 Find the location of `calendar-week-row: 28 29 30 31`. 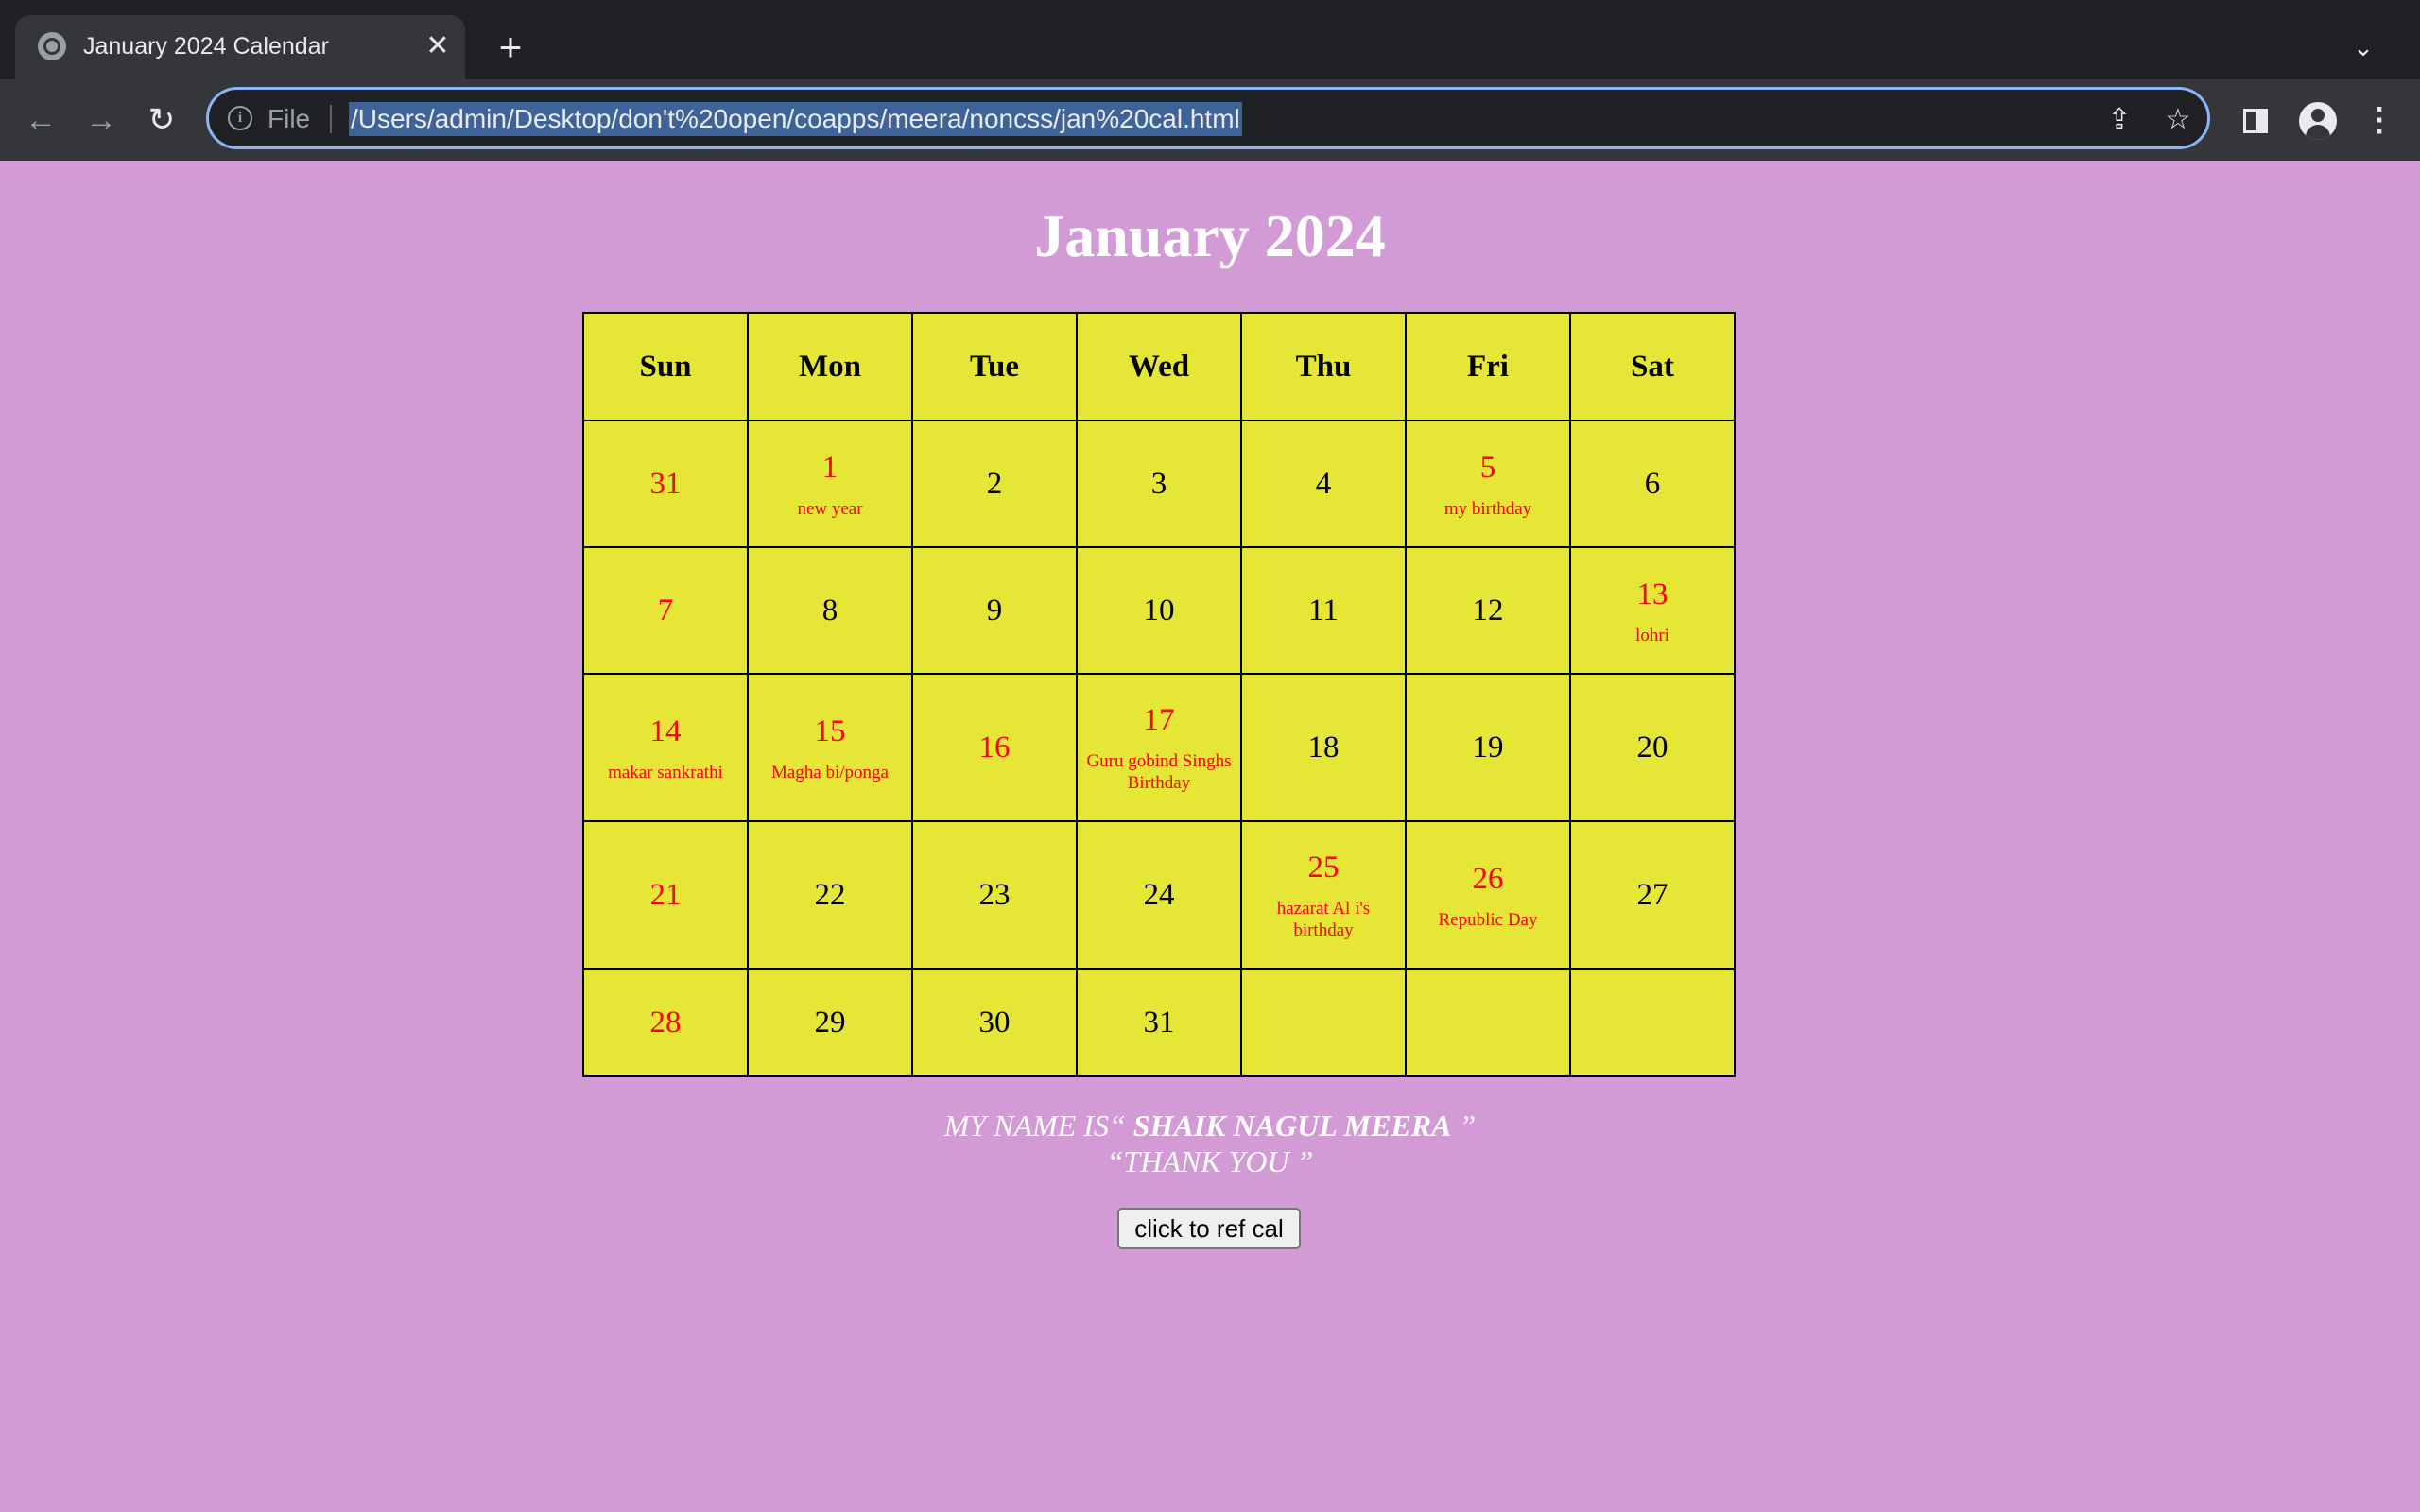

calendar-week-row: 28 29 30 31 is located at coordinates (1159, 1022).